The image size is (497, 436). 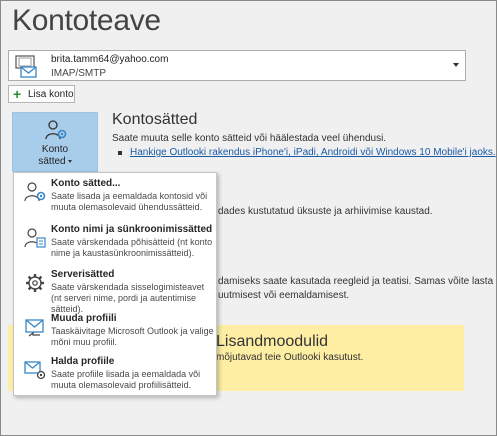 I want to click on account-selector: brita.tamm64@yahoo.com IMAP/SMTP, so click(x=237, y=65).